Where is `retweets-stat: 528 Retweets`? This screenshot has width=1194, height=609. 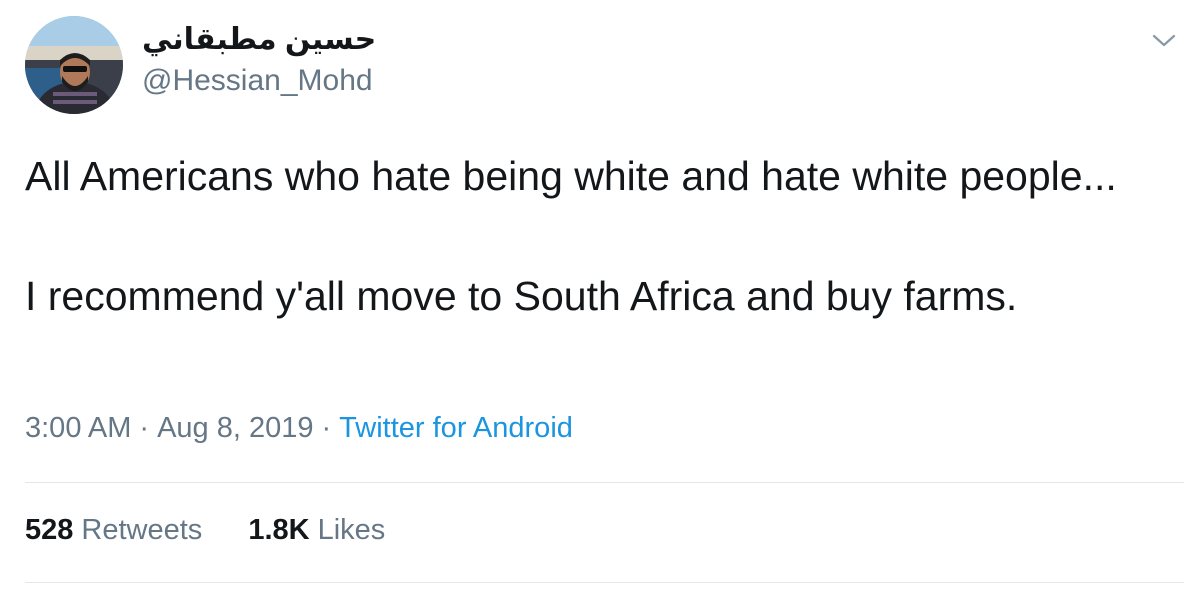
retweets-stat: 528 Retweets is located at coordinates (113, 530).